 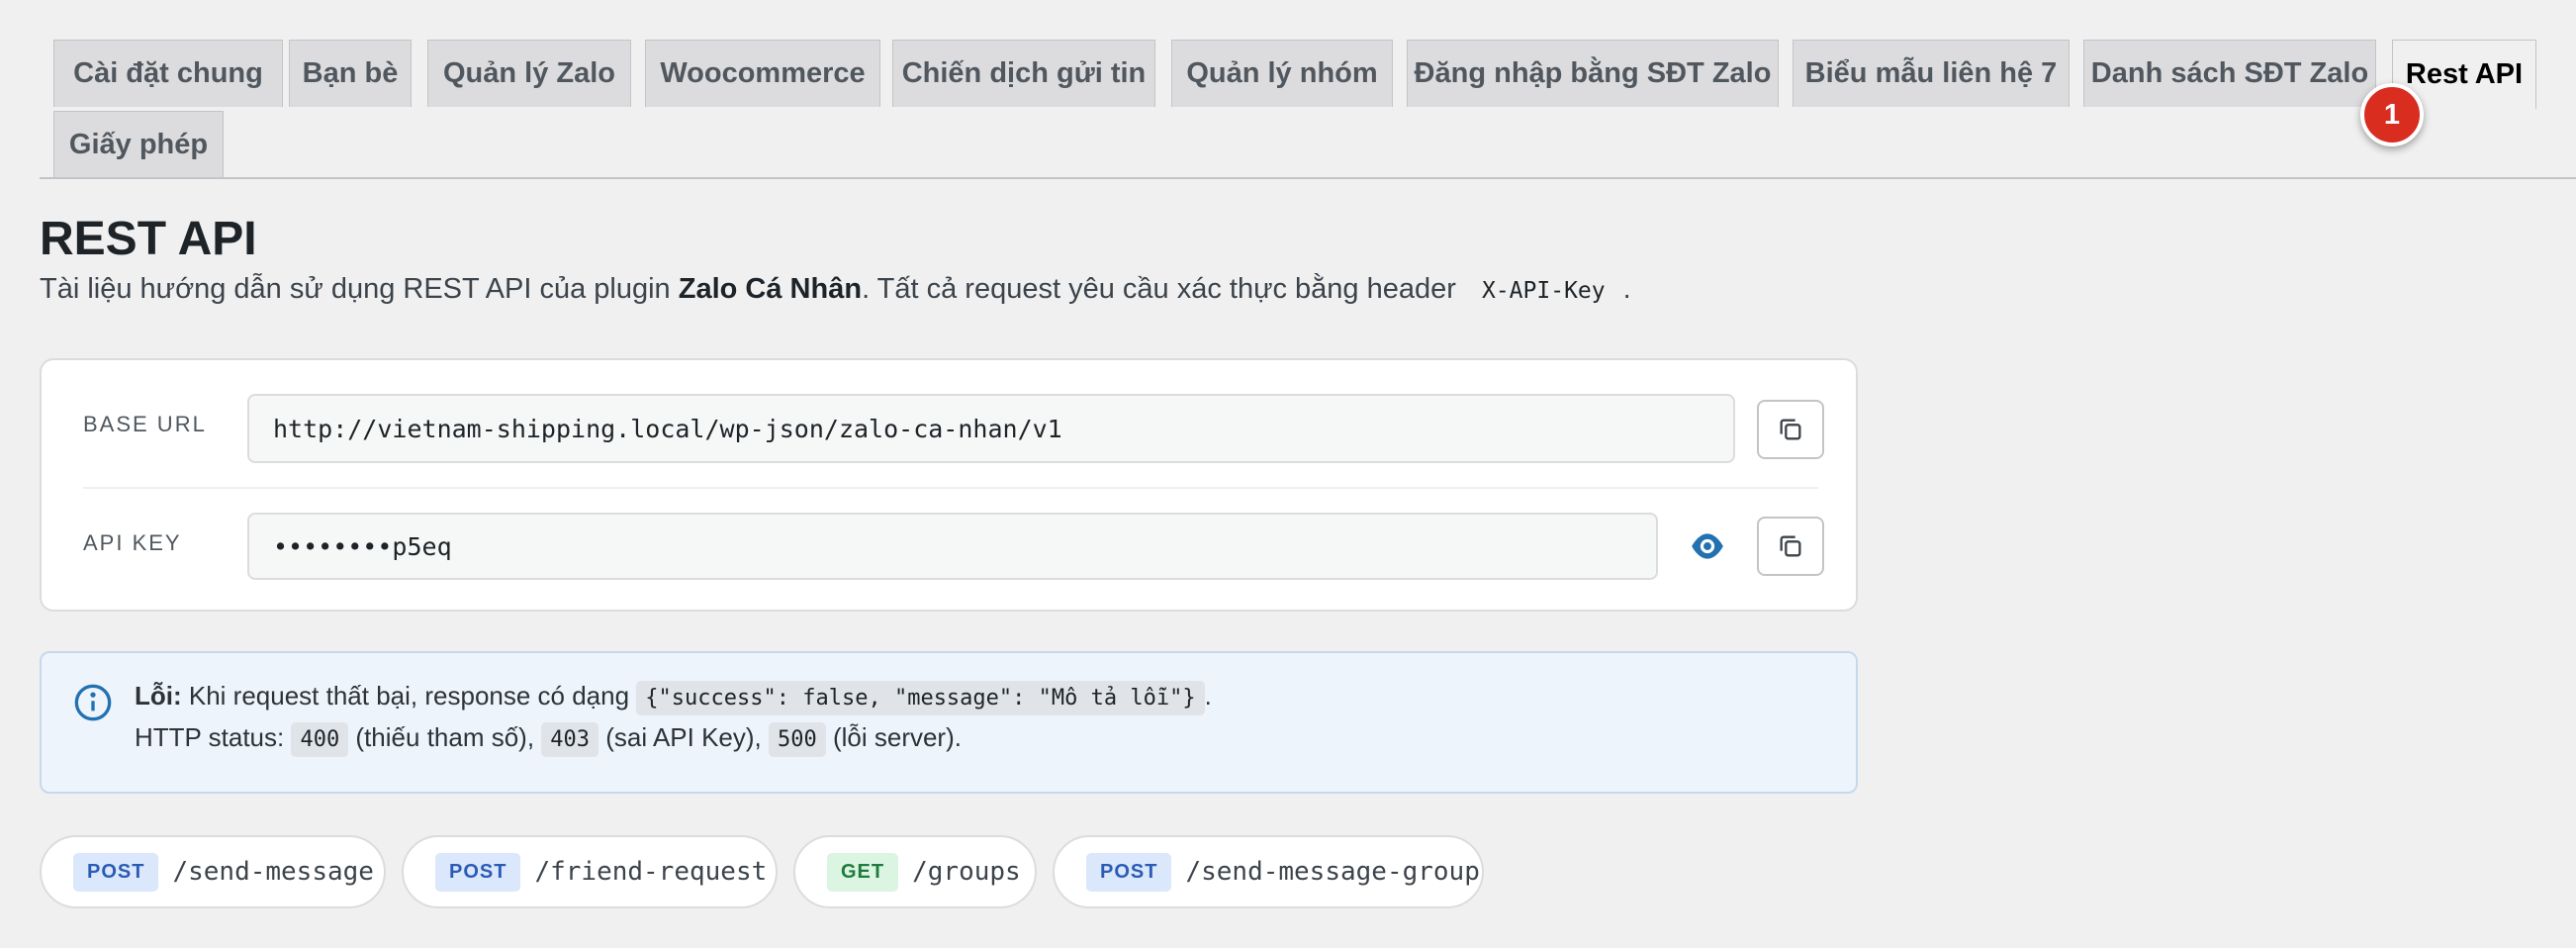 What do you see at coordinates (93, 702) in the screenshot?
I see `info-icon` at bounding box center [93, 702].